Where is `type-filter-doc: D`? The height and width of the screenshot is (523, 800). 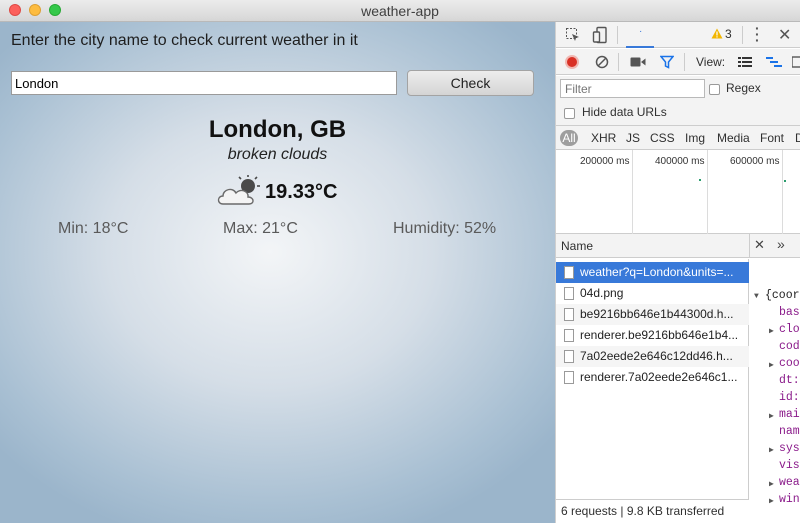 type-filter-doc: D is located at coordinates (797, 138).